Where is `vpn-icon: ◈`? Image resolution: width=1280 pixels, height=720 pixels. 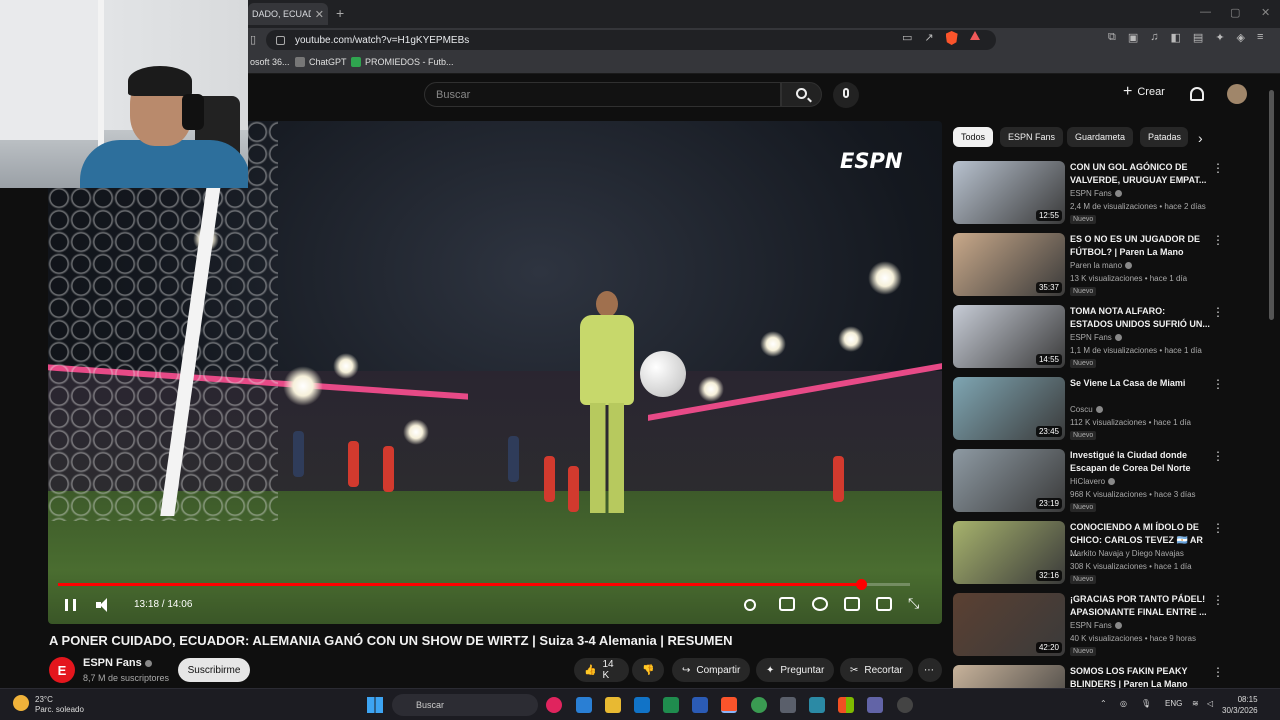 vpn-icon: ◈ is located at coordinates (1241, 37).